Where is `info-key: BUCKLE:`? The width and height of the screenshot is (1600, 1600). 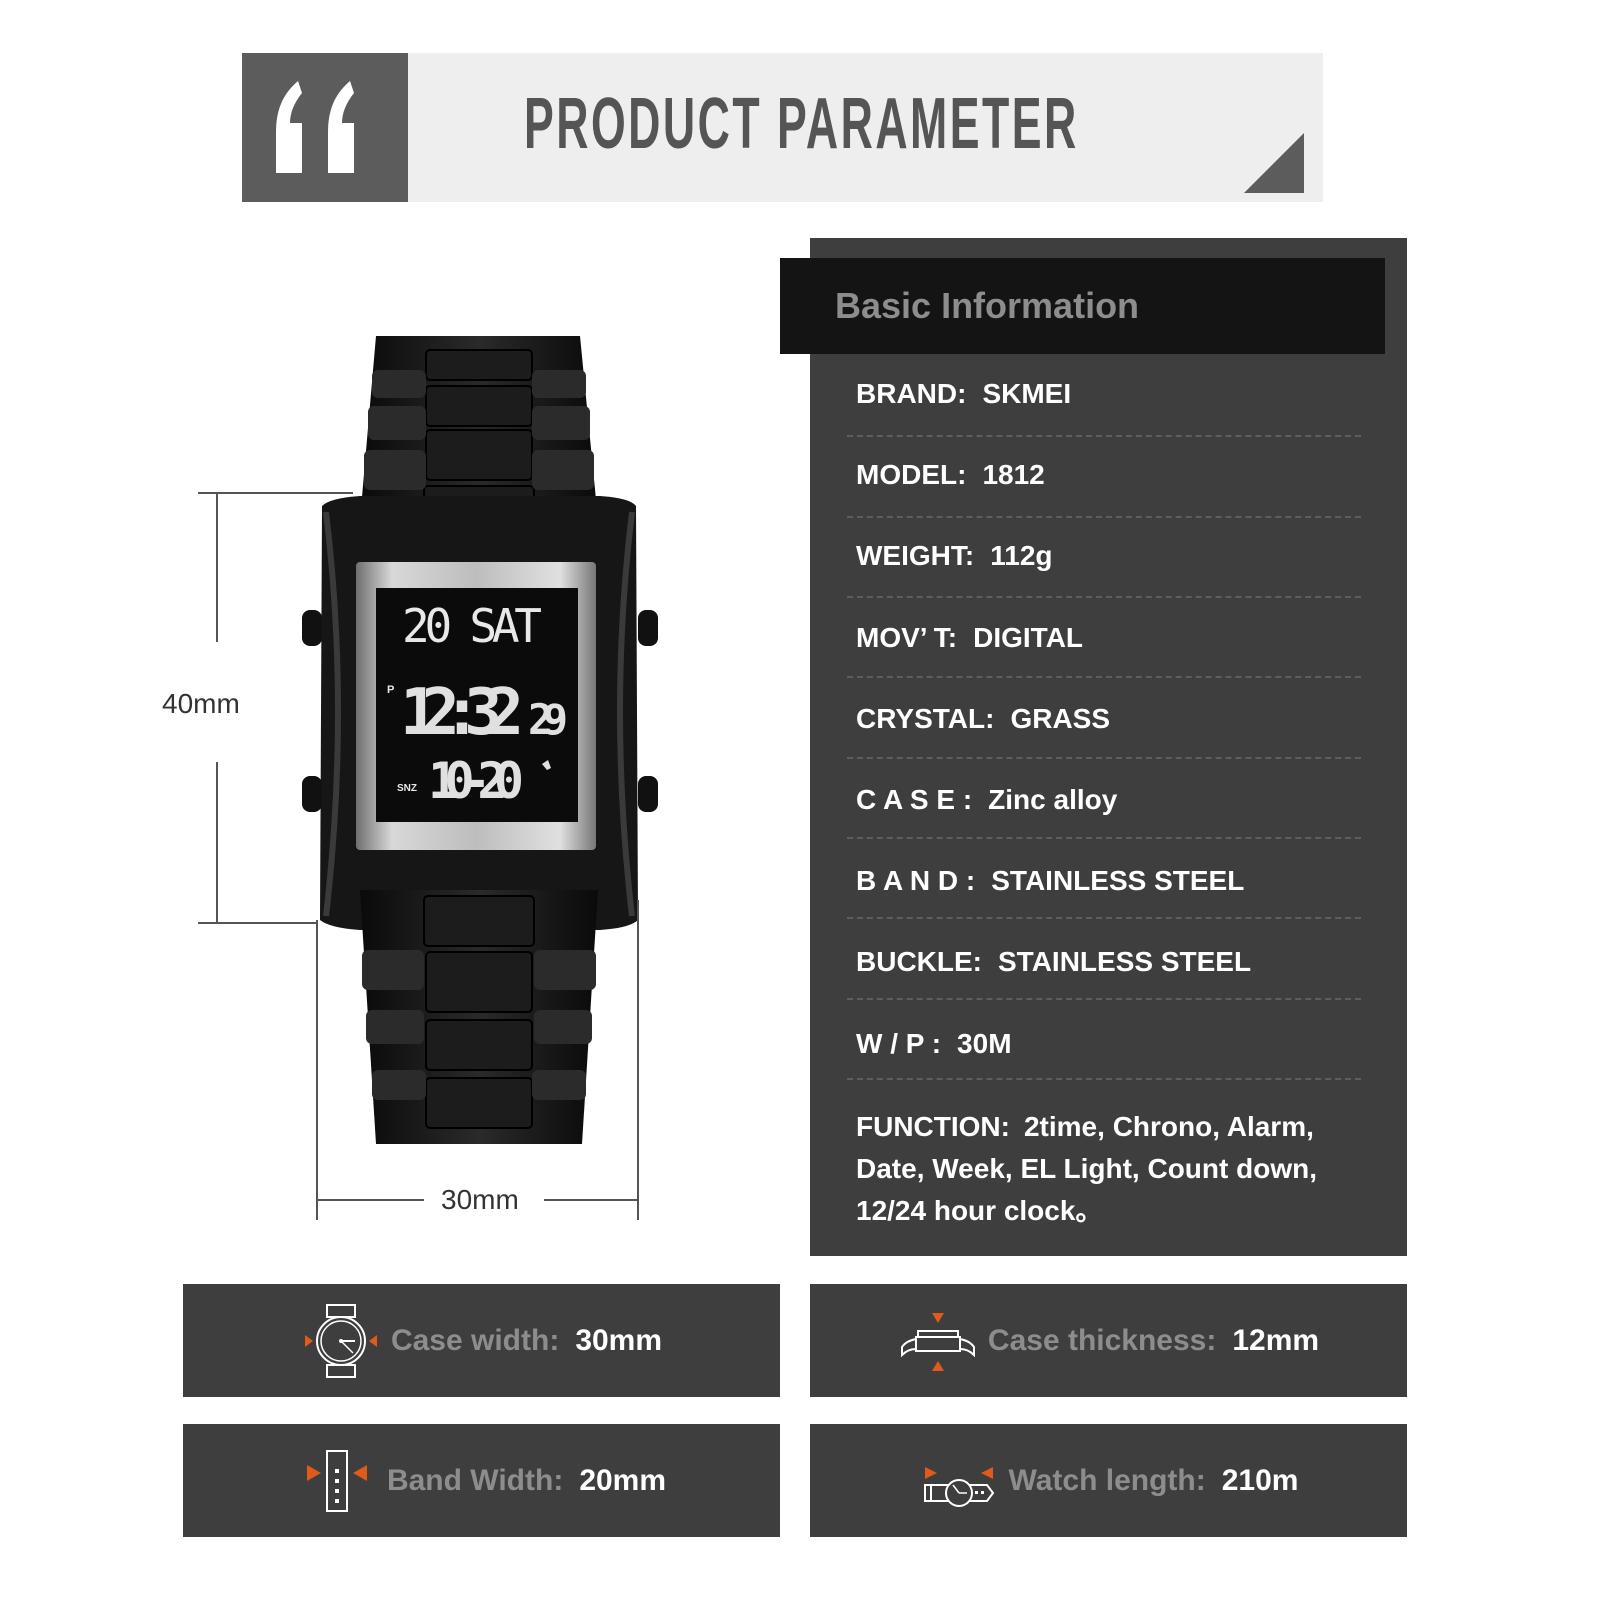
info-key: BUCKLE: is located at coordinates (919, 961).